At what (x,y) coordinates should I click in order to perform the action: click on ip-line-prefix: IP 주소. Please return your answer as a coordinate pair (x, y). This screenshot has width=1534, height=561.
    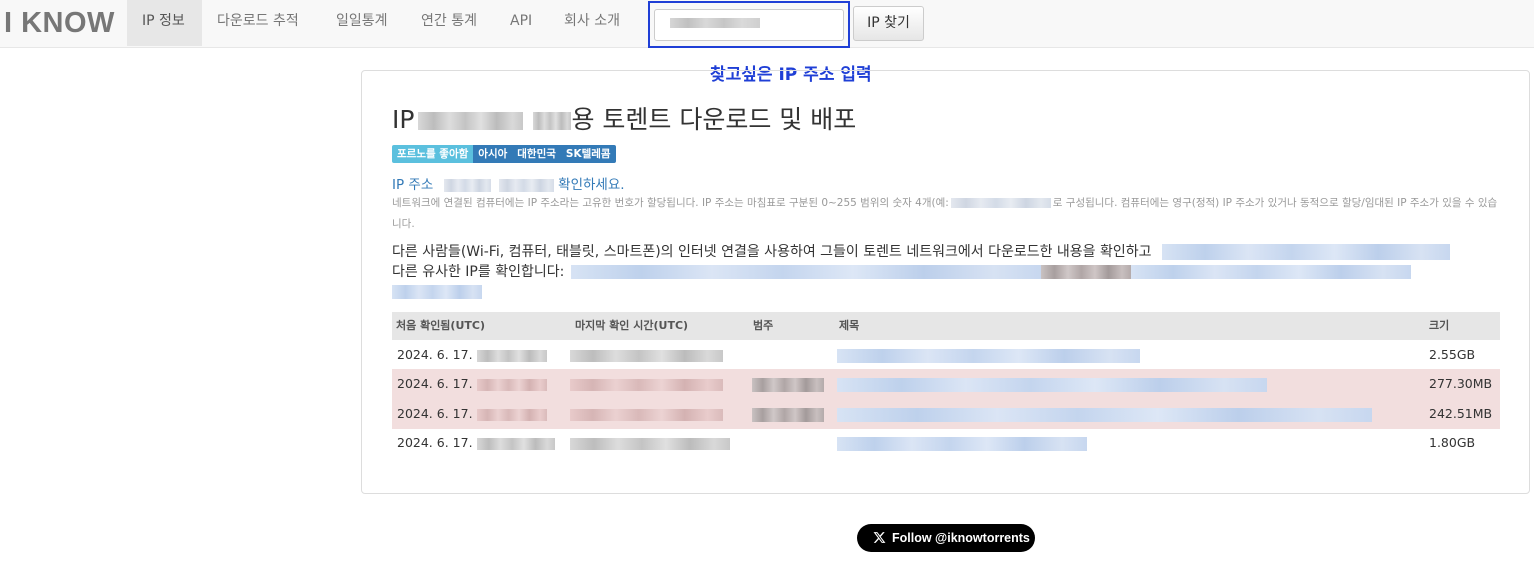
    Looking at the image, I should click on (413, 185).